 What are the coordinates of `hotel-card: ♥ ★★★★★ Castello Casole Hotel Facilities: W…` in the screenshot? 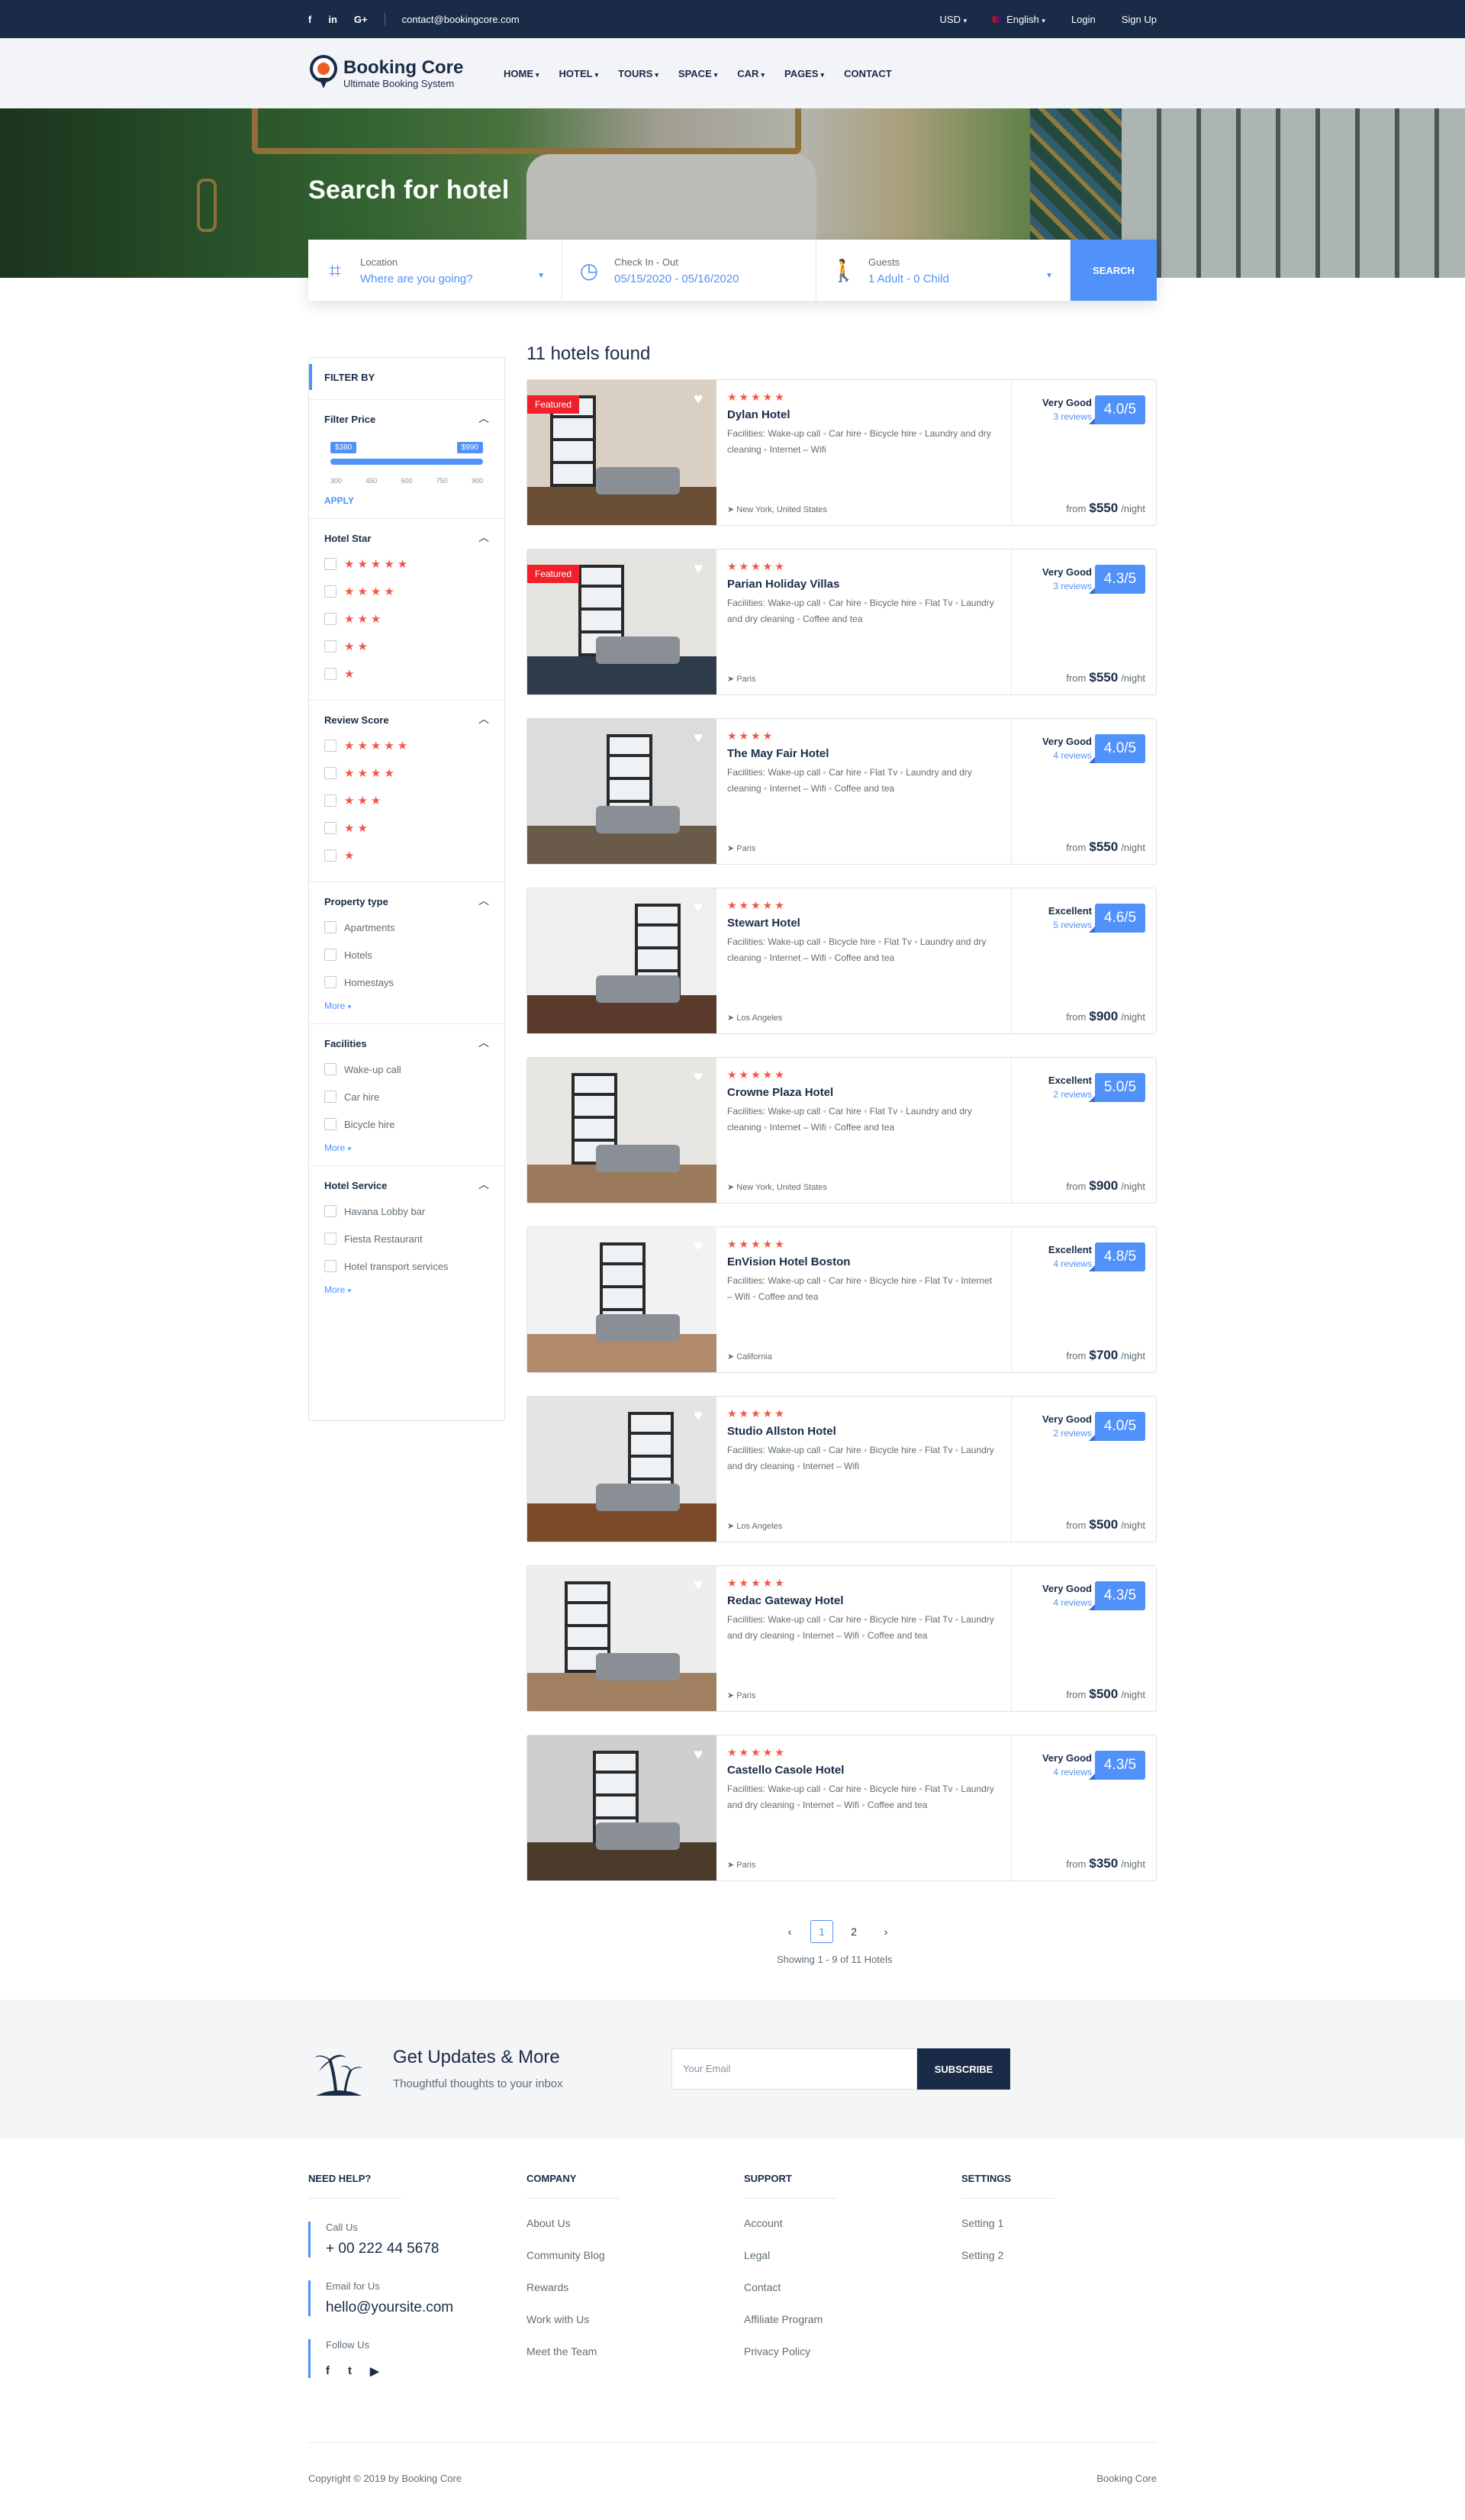 It's located at (842, 1808).